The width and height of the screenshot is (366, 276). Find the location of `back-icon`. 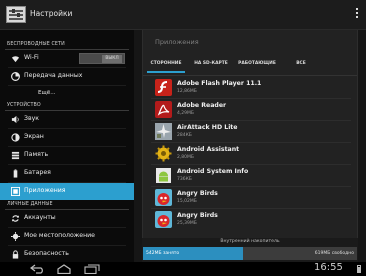

back-icon is located at coordinates (38, 269).